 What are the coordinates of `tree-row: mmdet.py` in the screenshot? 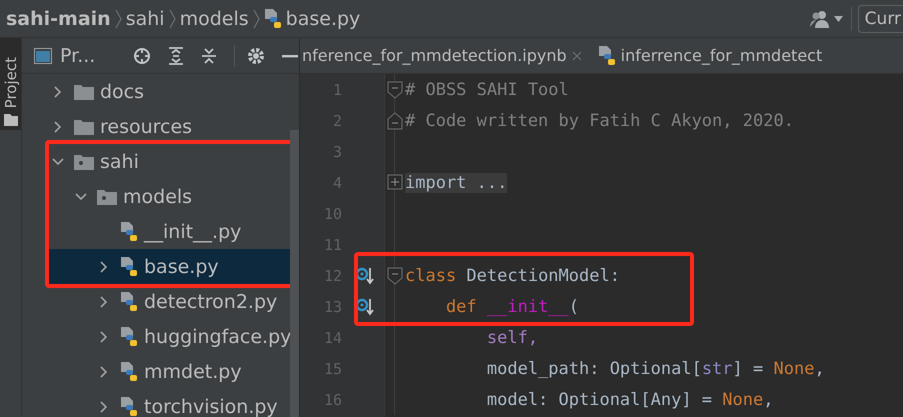 It's located at (156, 371).